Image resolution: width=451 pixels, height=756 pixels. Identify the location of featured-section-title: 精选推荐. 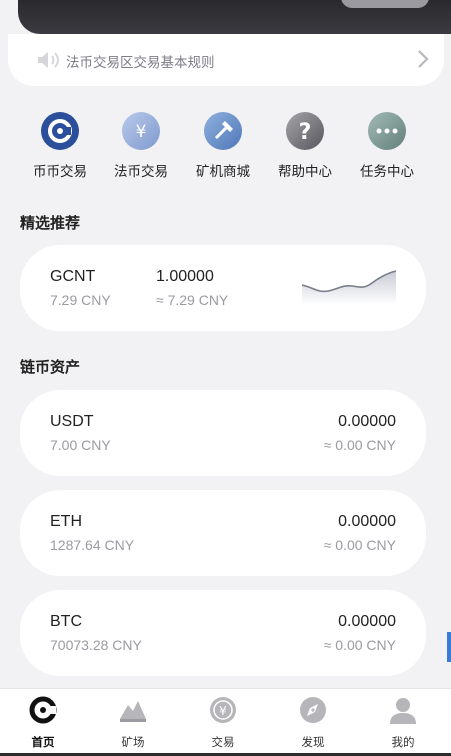
(50, 223).